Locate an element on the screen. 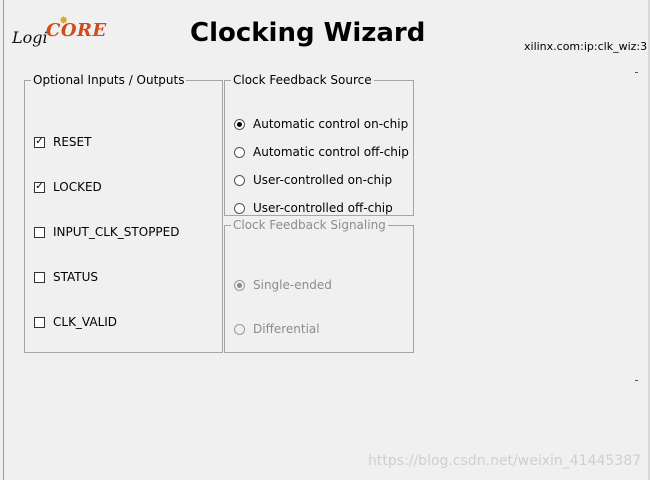 The width and height of the screenshot is (650, 480). ip-vlnv-label: xilinx.com:ip:clk_wiz:3 is located at coordinates (586, 46).